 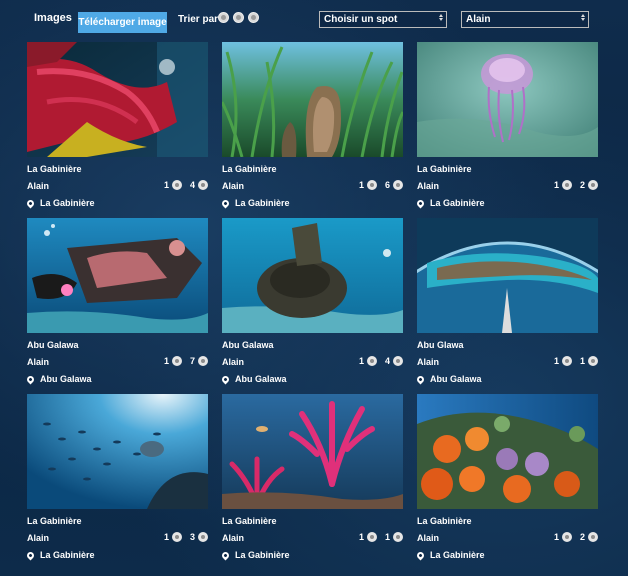 I want to click on red-gorgonian-photo, so click(x=117, y=99).